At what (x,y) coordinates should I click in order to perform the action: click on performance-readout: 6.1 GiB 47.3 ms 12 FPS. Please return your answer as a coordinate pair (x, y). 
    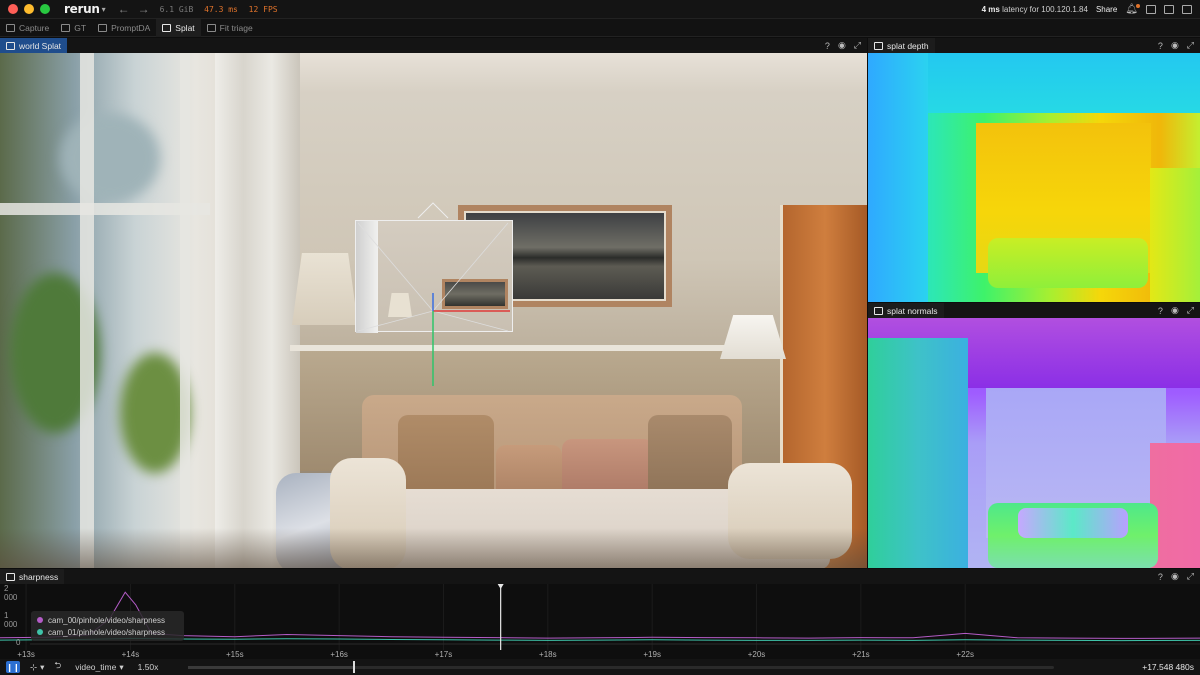
    Looking at the image, I should click on (219, 9).